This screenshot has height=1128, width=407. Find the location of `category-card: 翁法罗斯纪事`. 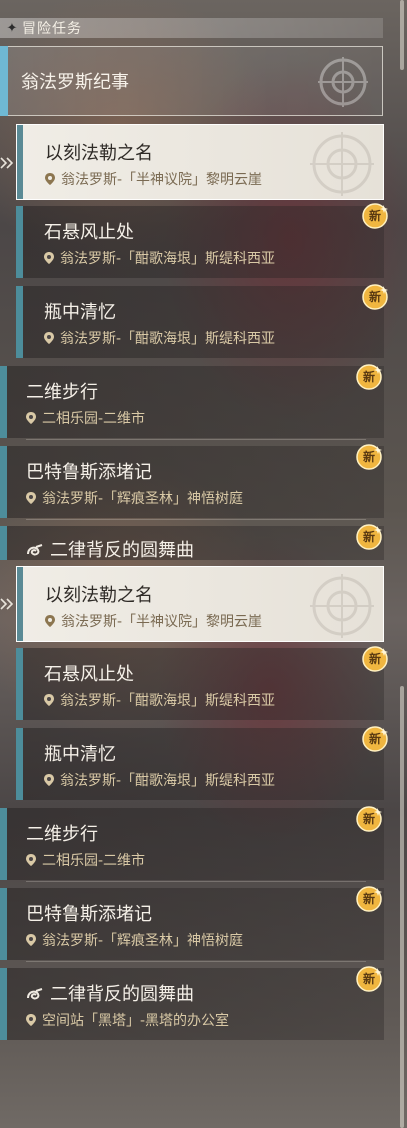

category-card: 翁法罗斯纪事 is located at coordinates (191, 81).